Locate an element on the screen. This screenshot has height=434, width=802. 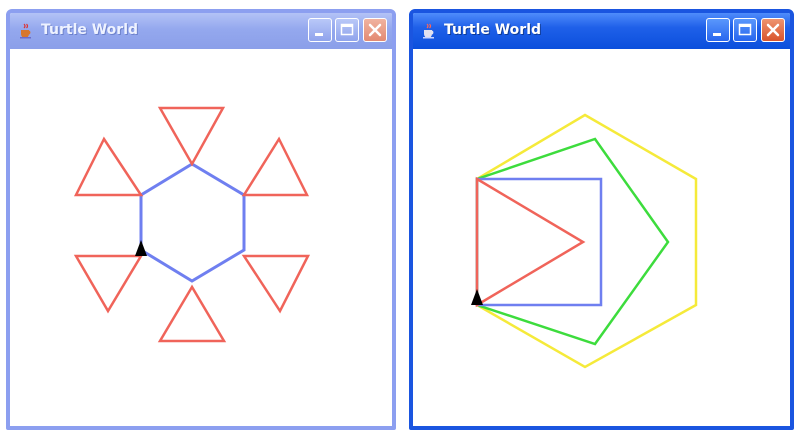
red-triangle-lower-left is located at coordinates (108, 284).